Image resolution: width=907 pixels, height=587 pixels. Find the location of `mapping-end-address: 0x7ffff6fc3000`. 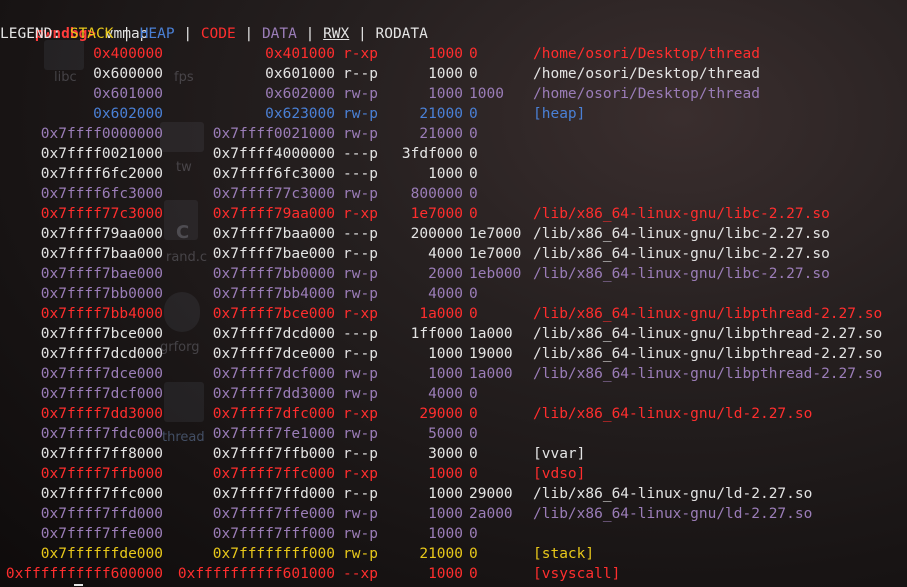

mapping-end-address: 0x7ffff6fc3000 is located at coordinates (273, 174).